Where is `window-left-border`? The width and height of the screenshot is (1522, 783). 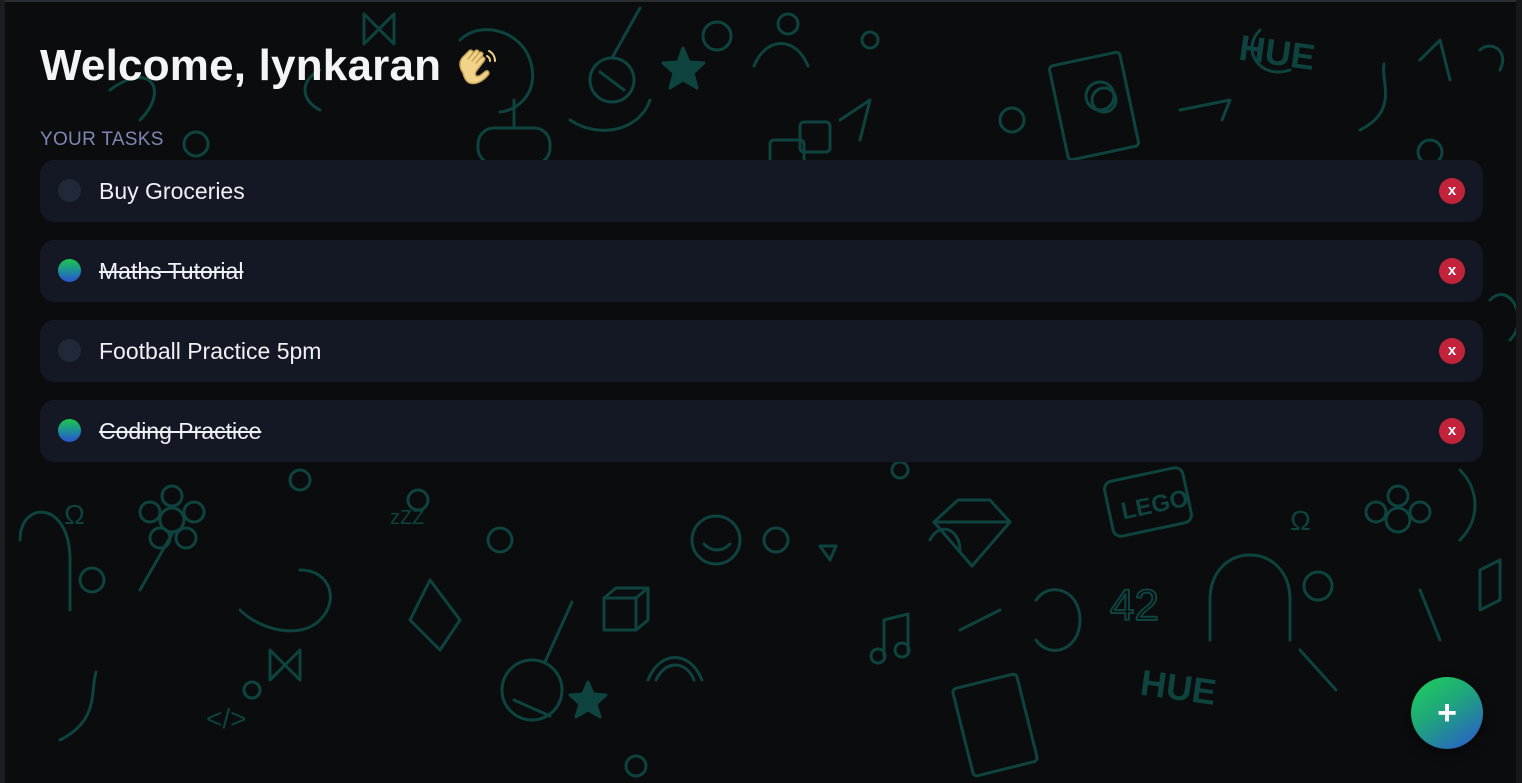 window-left-border is located at coordinates (2, 391).